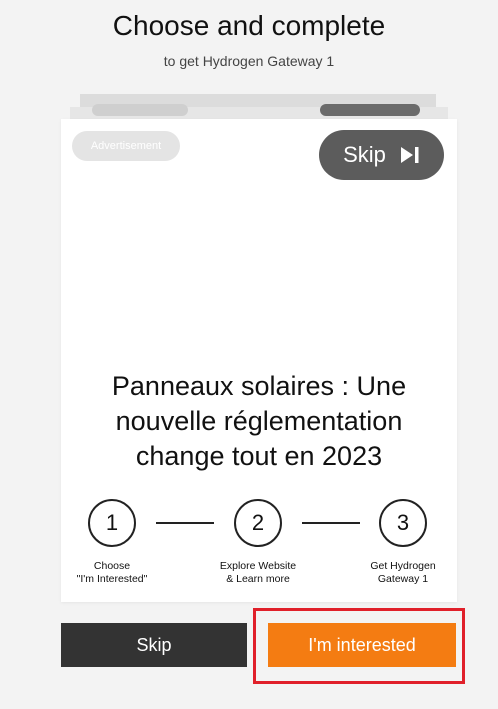  Describe the element at coordinates (258, 579) in the screenshot. I see `step-label-line: & Learn more` at that location.